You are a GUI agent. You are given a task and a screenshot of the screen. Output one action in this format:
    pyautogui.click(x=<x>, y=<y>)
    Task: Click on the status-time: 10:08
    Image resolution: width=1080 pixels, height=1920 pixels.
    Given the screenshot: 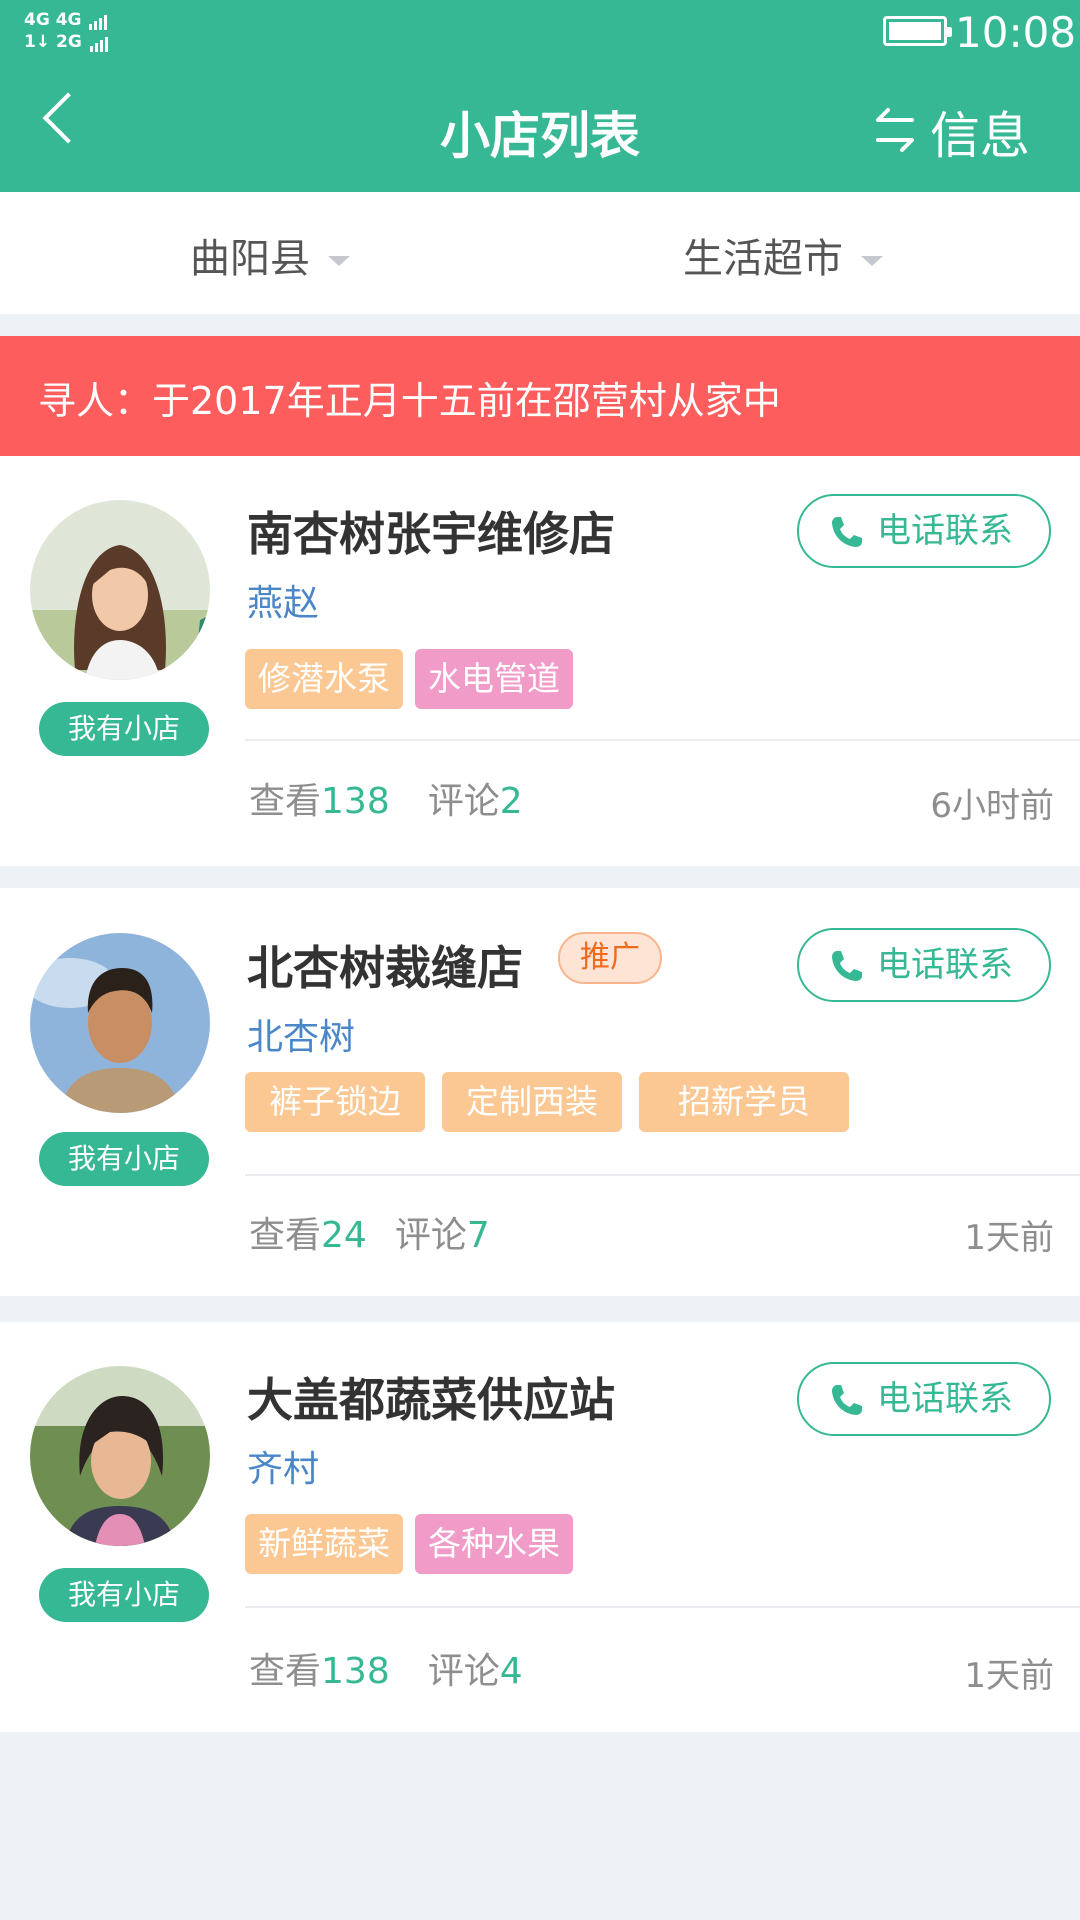 What is the action you would take?
    pyautogui.click(x=1016, y=32)
    